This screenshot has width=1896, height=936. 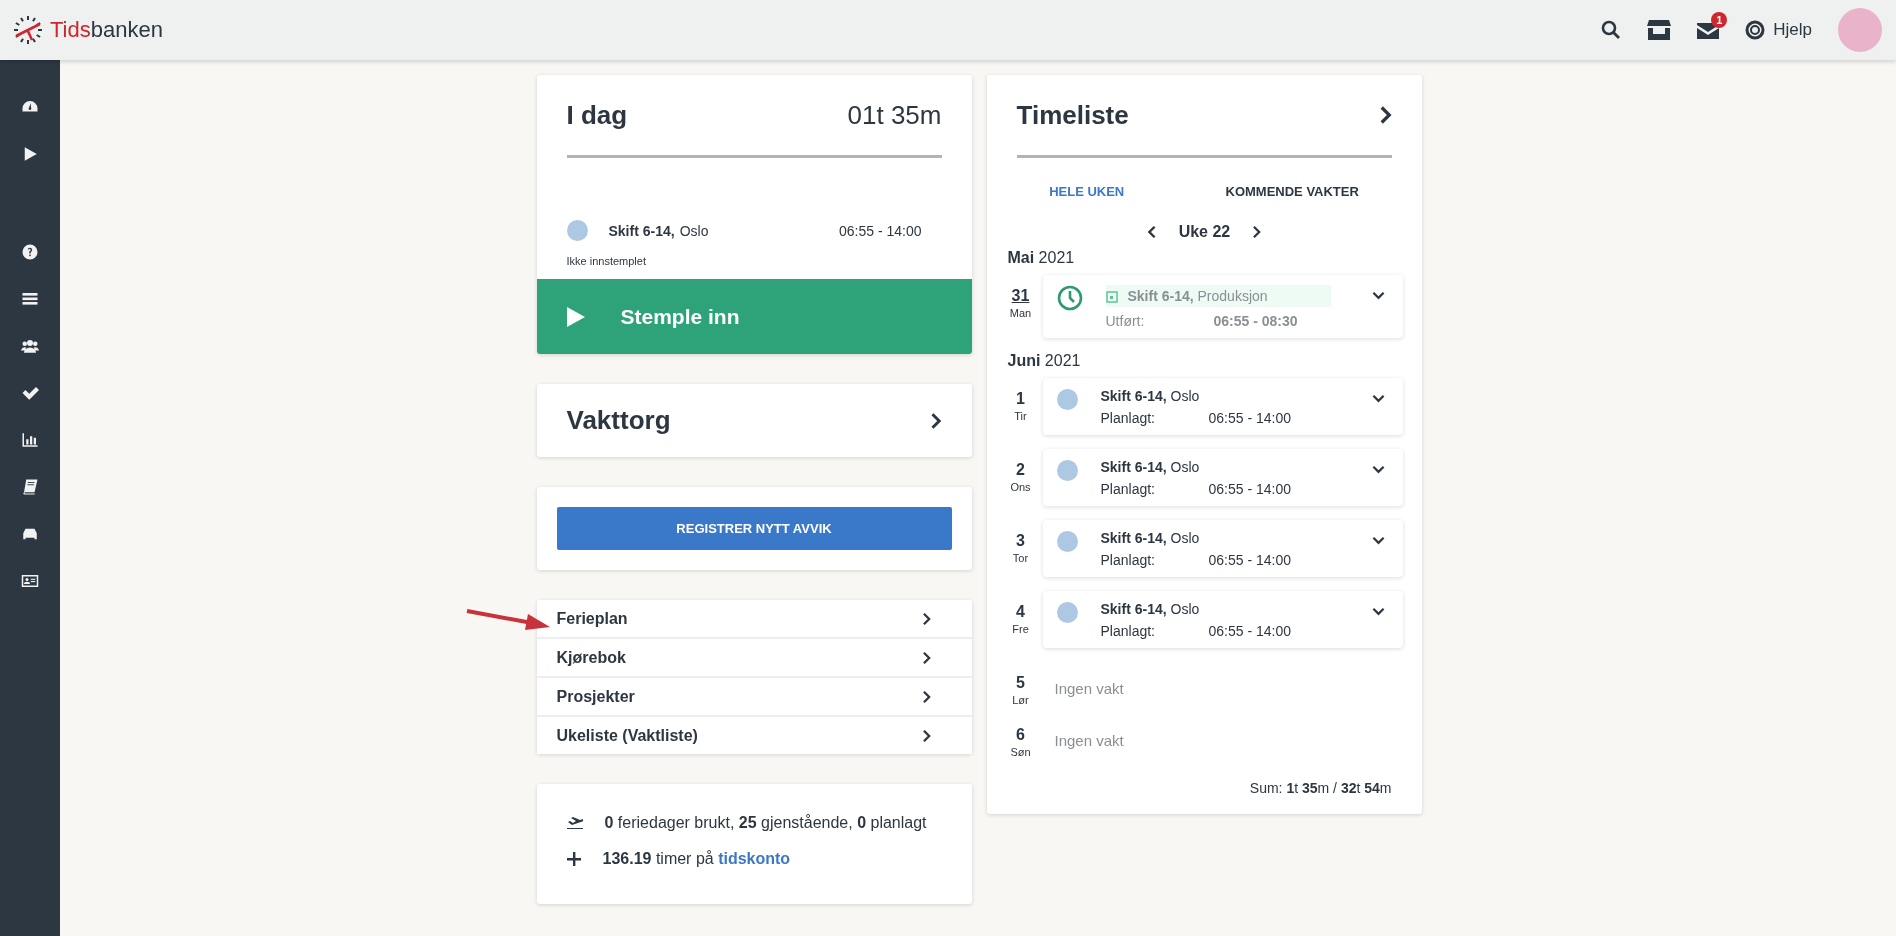 I want to click on day-number: 1, so click(x=1020, y=399).